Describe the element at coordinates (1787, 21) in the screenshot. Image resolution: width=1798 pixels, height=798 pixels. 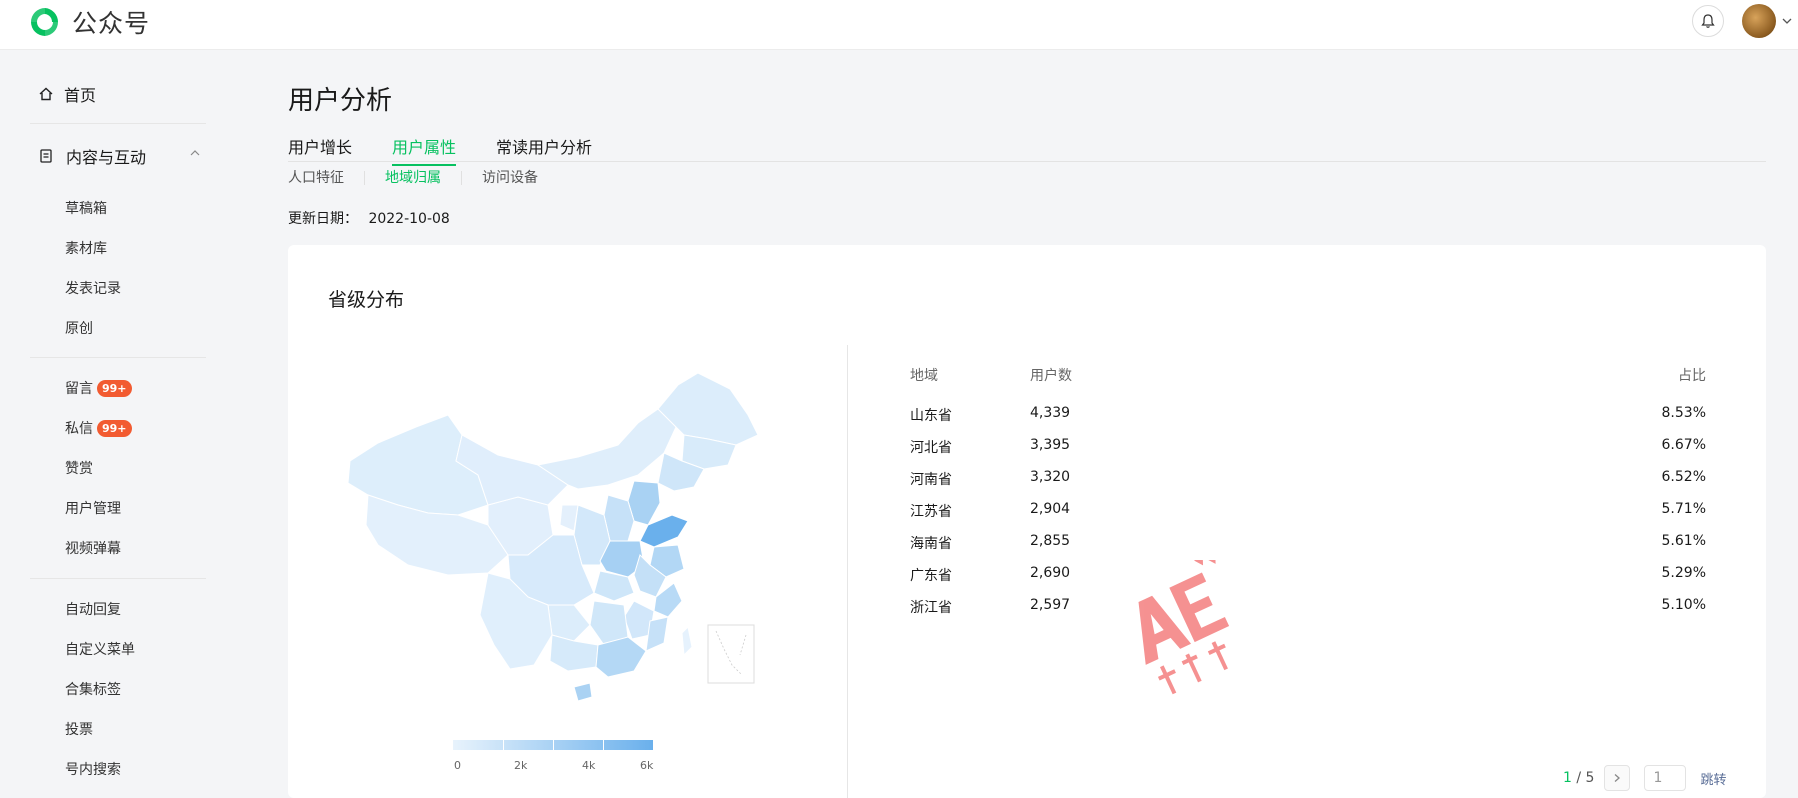
I see `chevron-down-icon` at that location.